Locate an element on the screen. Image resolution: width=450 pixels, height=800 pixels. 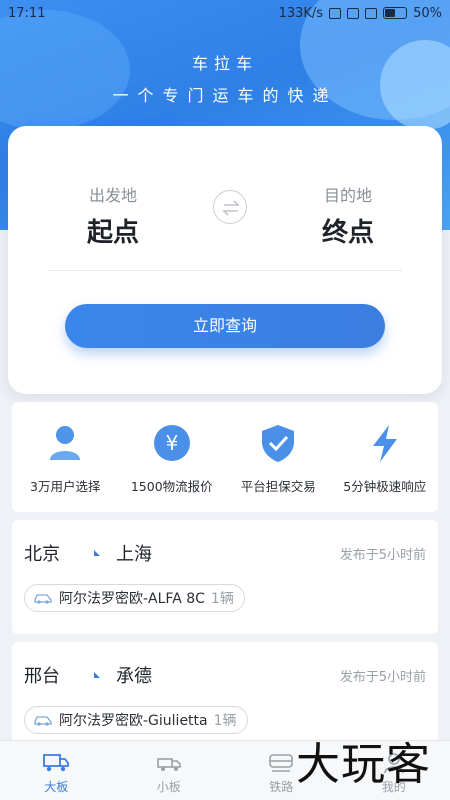
wifi-icon is located at coordinates (371, 13).